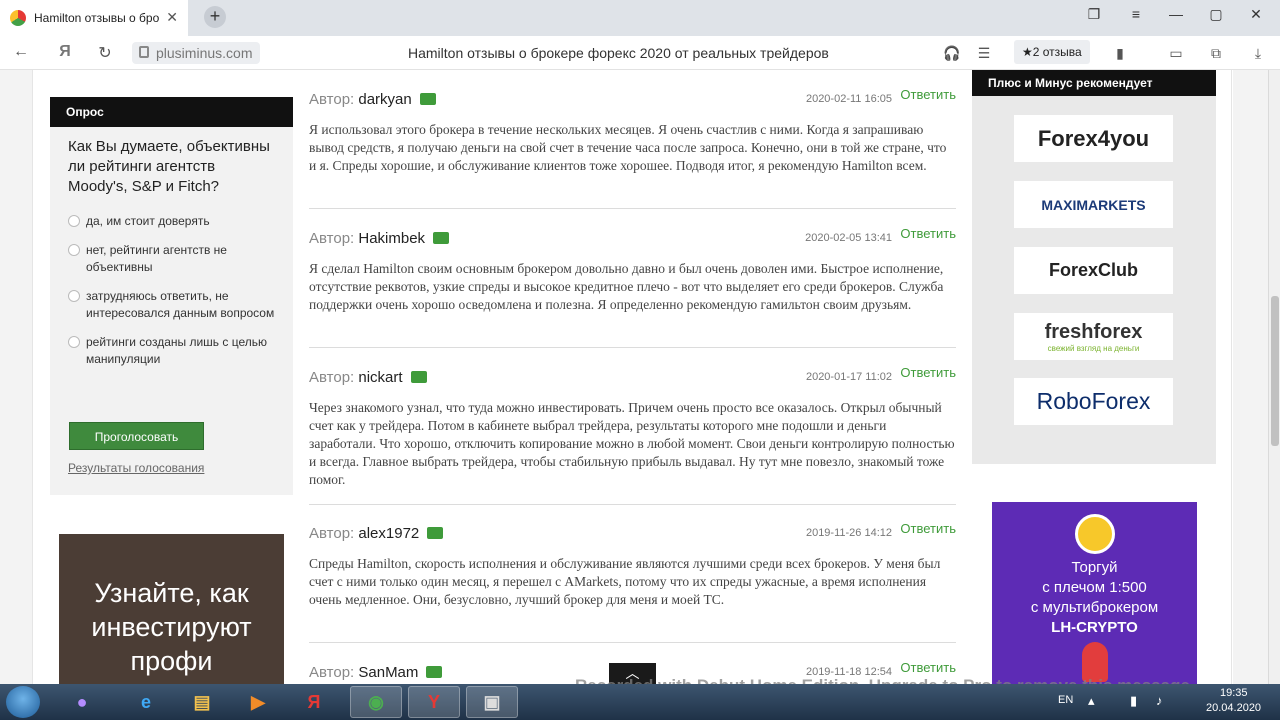  I want to click on bookmark-icon: ▮, so click(1120, 53).